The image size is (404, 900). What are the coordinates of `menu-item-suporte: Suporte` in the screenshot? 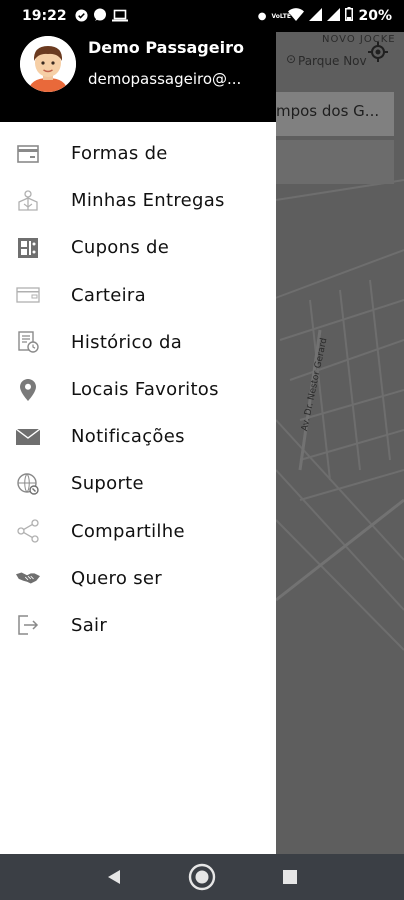 It's located at (138, 483).